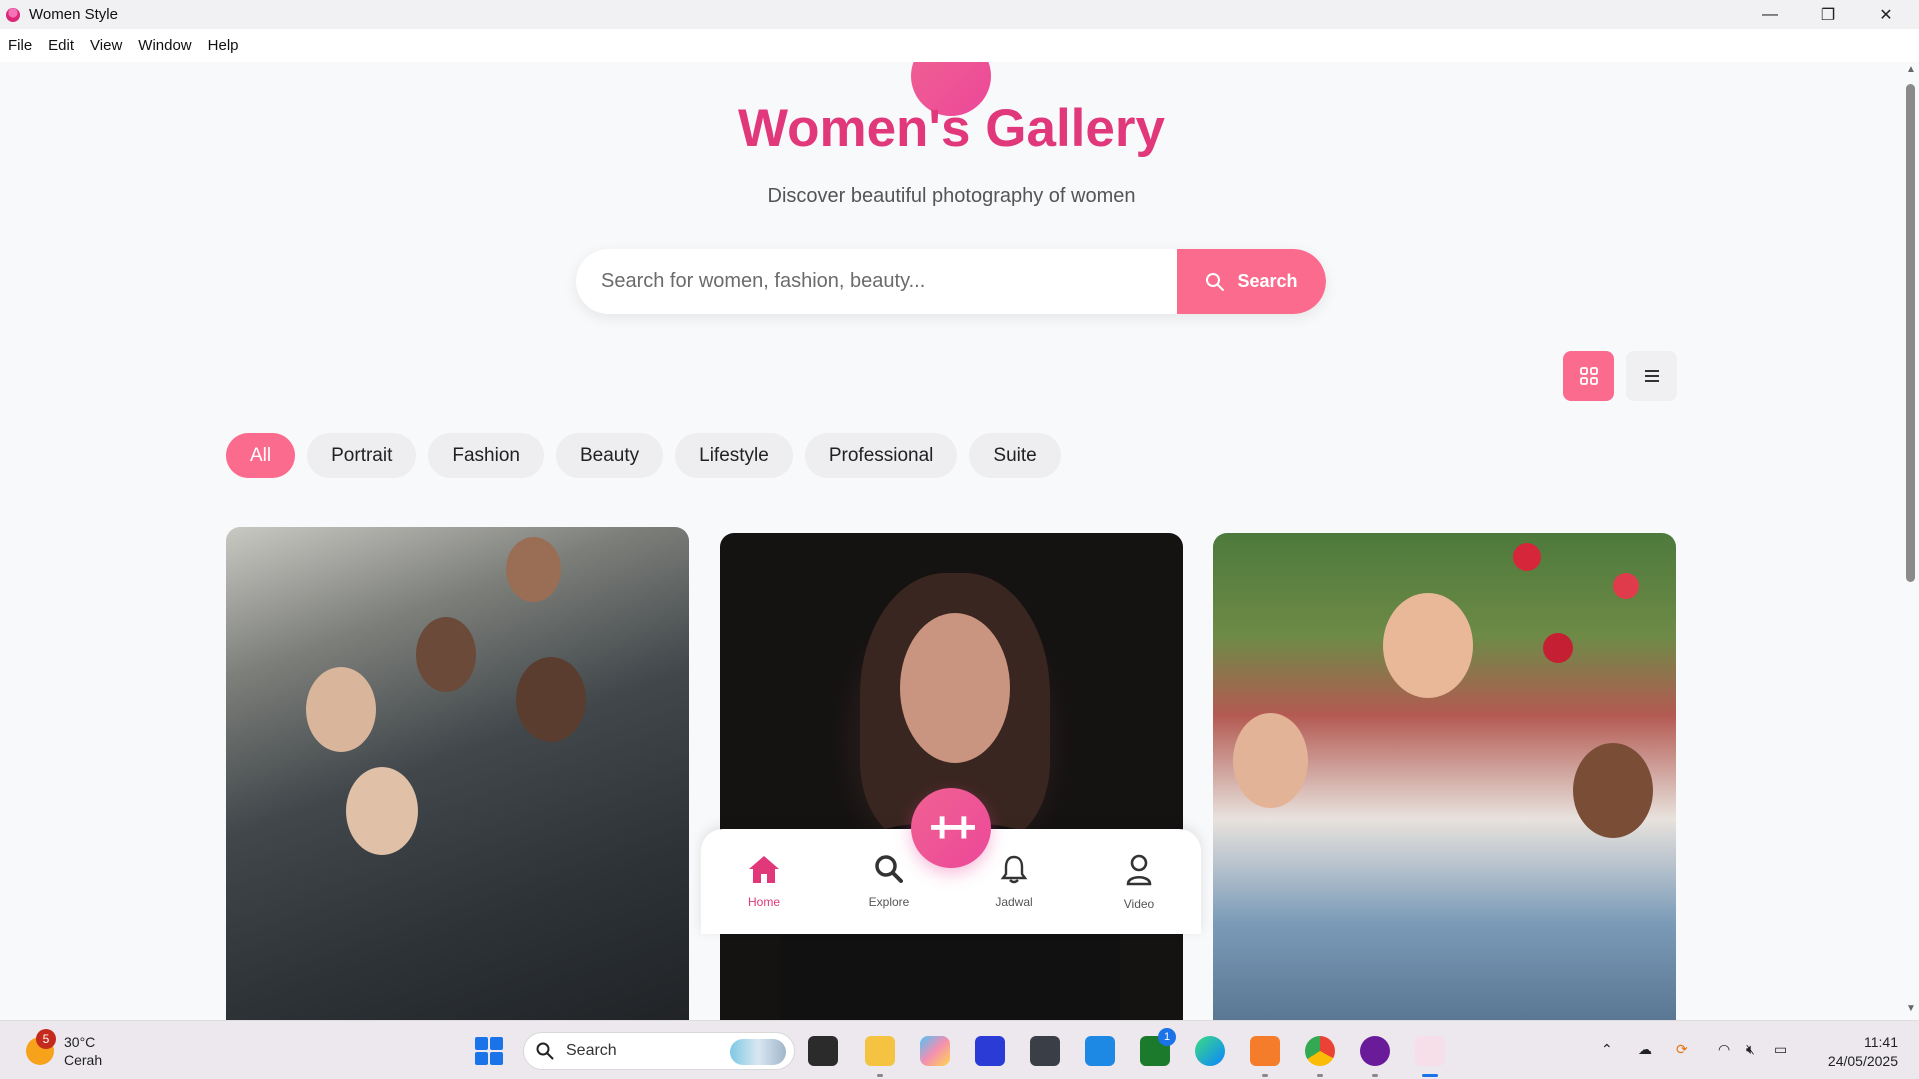  I want to click on cloud-offline-icon: ☁, so click(1645, 1049).